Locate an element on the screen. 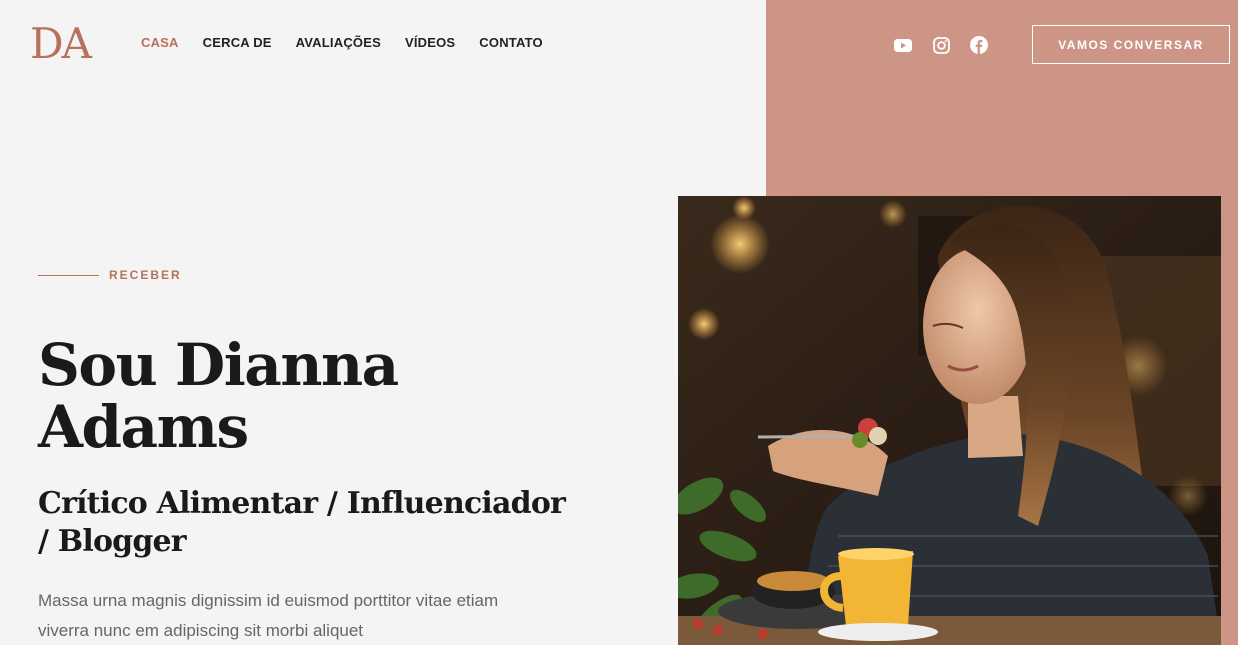 The width and height of the screenshot is (1238, 645). site-logo: DA is located at coordinates (61, 44).